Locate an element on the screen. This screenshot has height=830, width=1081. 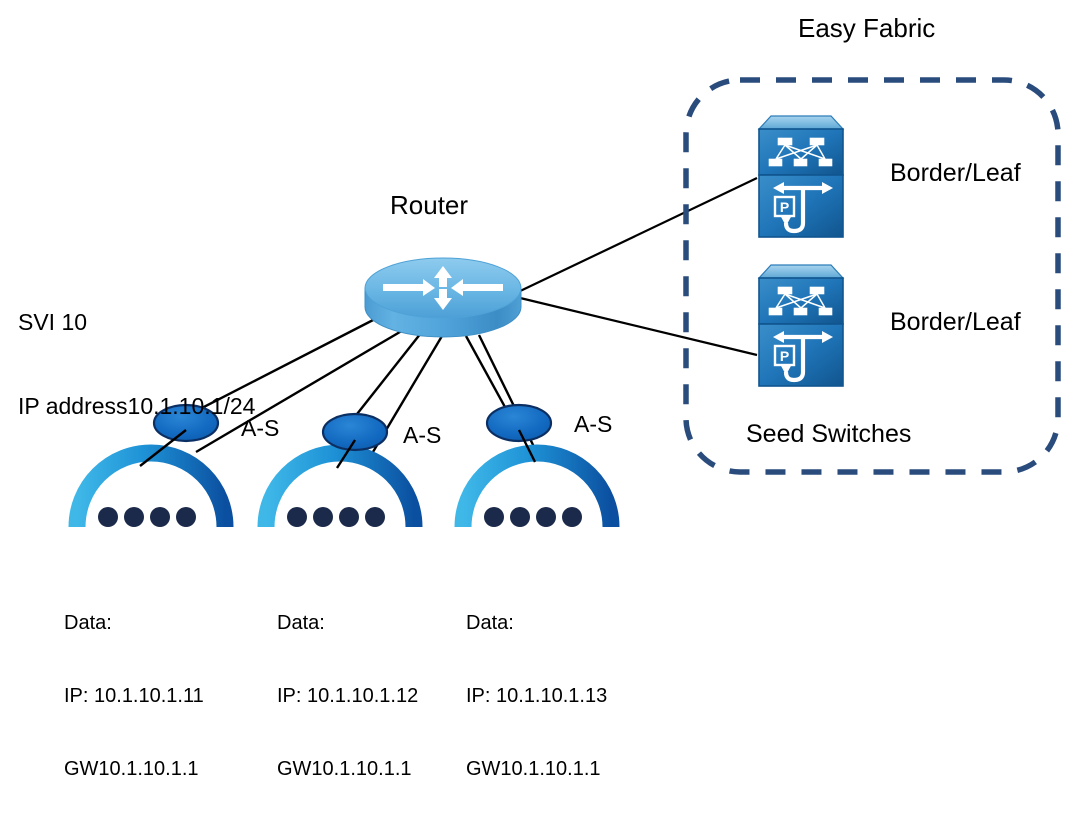
easy-fabric-title: Easy Fabric is located at coordinates (867, 28).